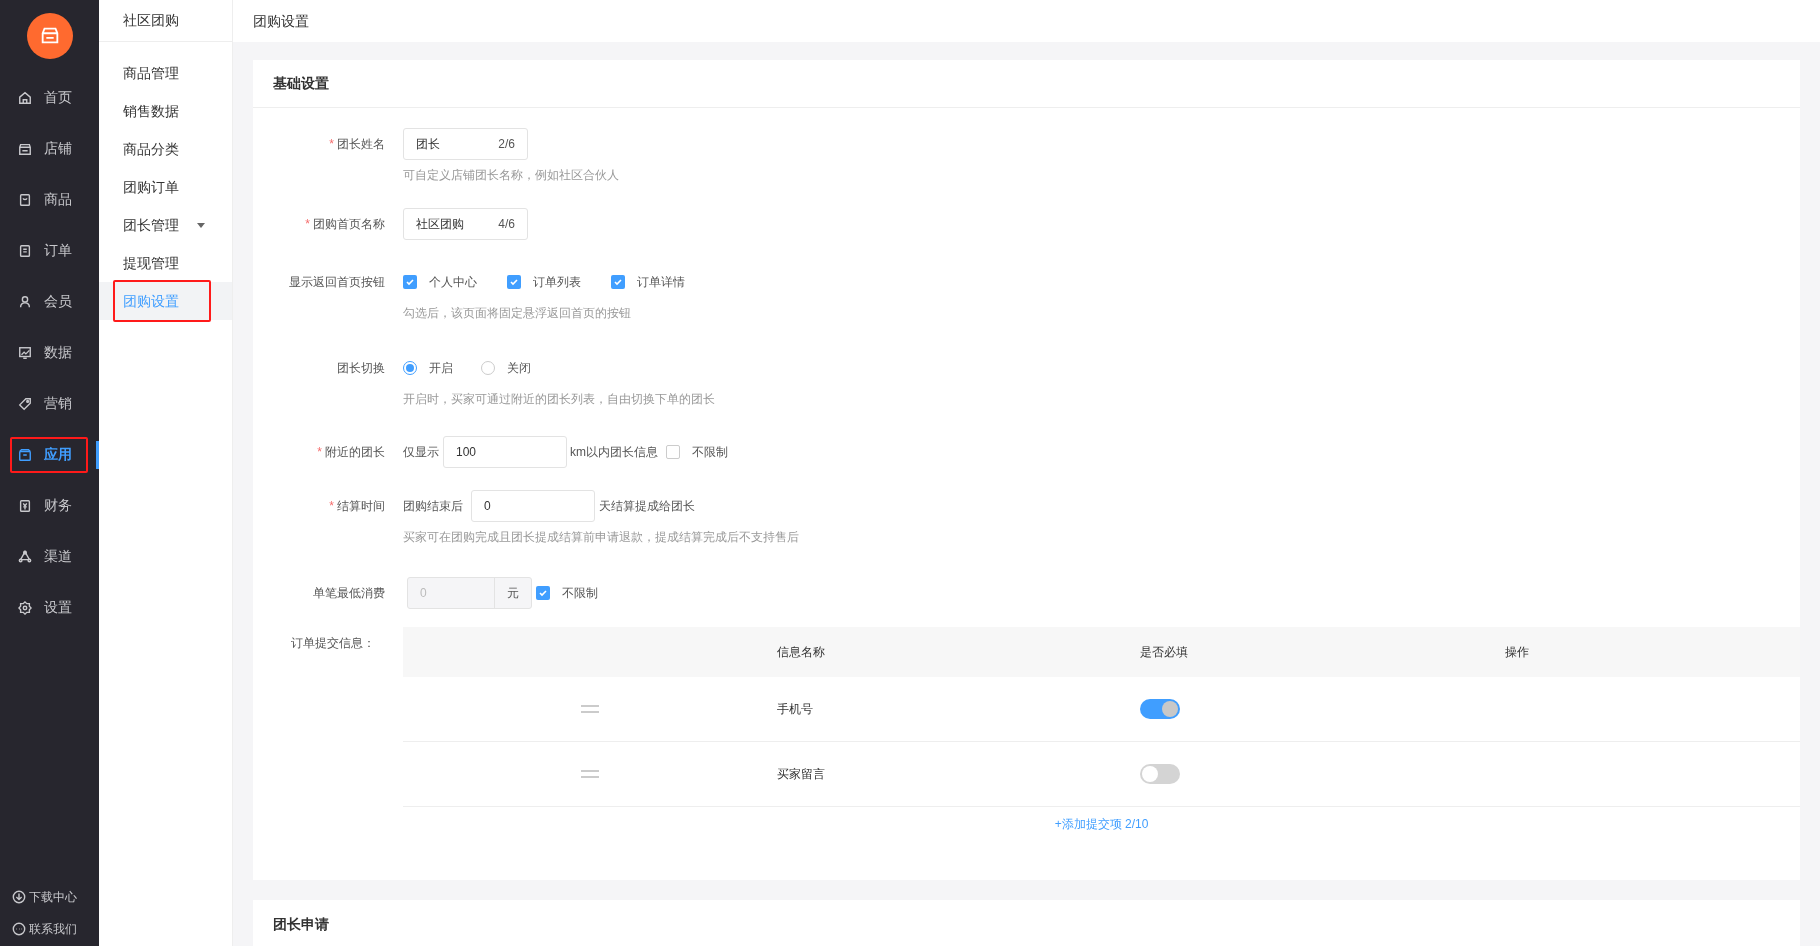 This screenshot has height=946, width=1820. What do you see at coordinates (505, 452) in the screenshot?
I see `input-field: 100` at bounding box center [505, 452].